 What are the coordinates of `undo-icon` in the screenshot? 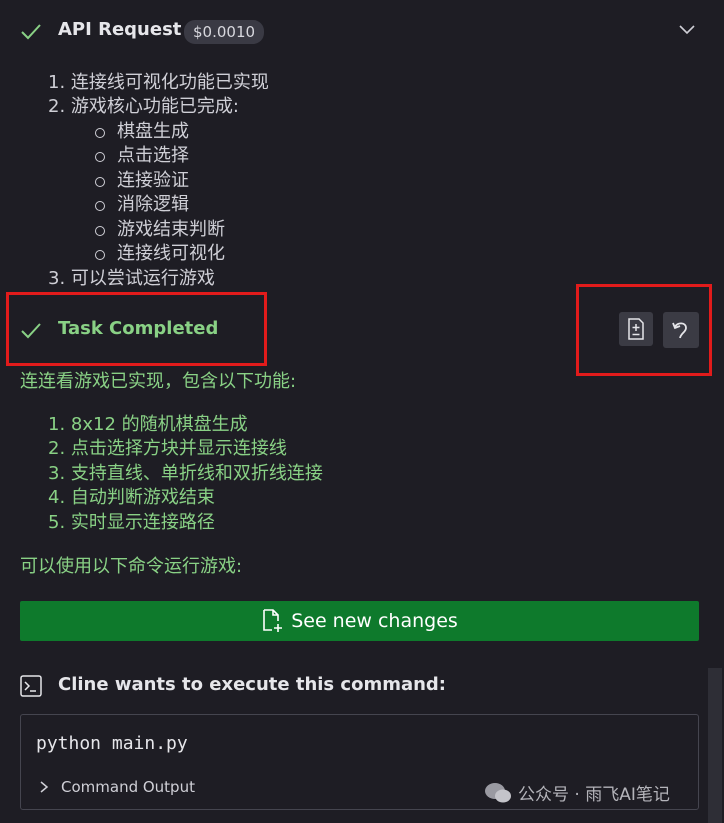 It's located at (679, 330).